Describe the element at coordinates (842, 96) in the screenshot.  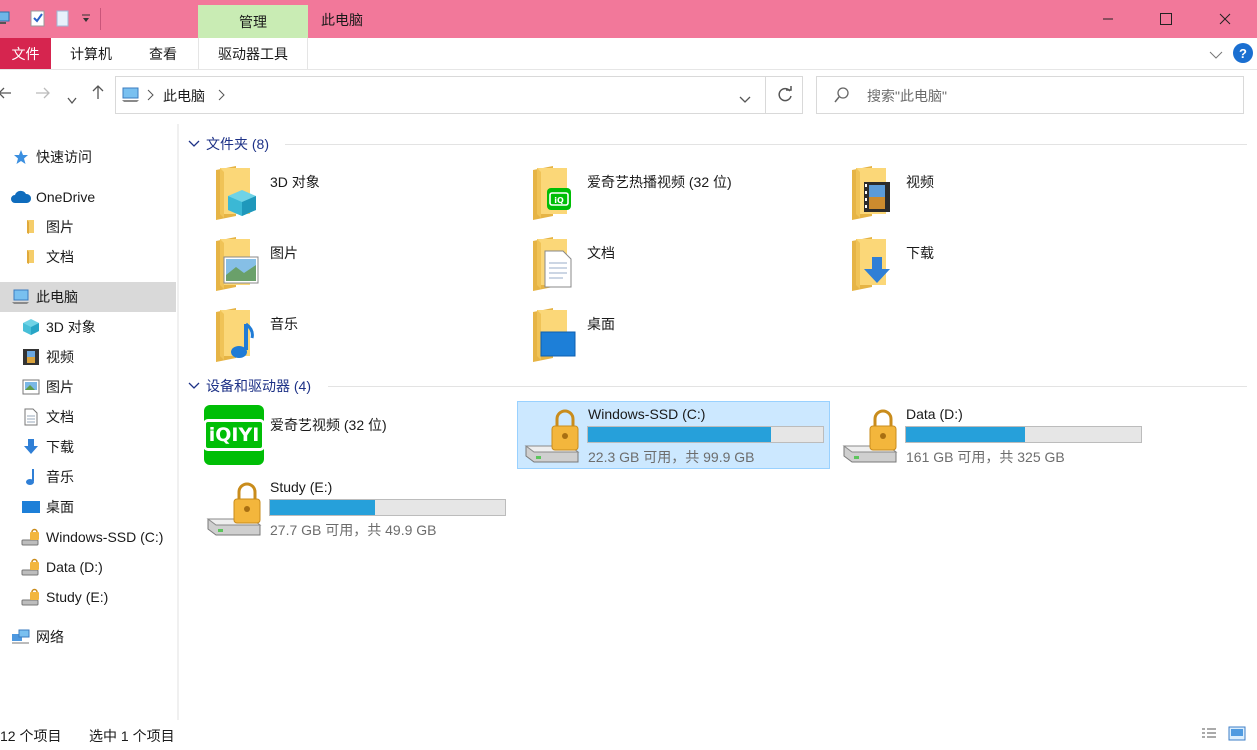
I see `search-icon` at that location.